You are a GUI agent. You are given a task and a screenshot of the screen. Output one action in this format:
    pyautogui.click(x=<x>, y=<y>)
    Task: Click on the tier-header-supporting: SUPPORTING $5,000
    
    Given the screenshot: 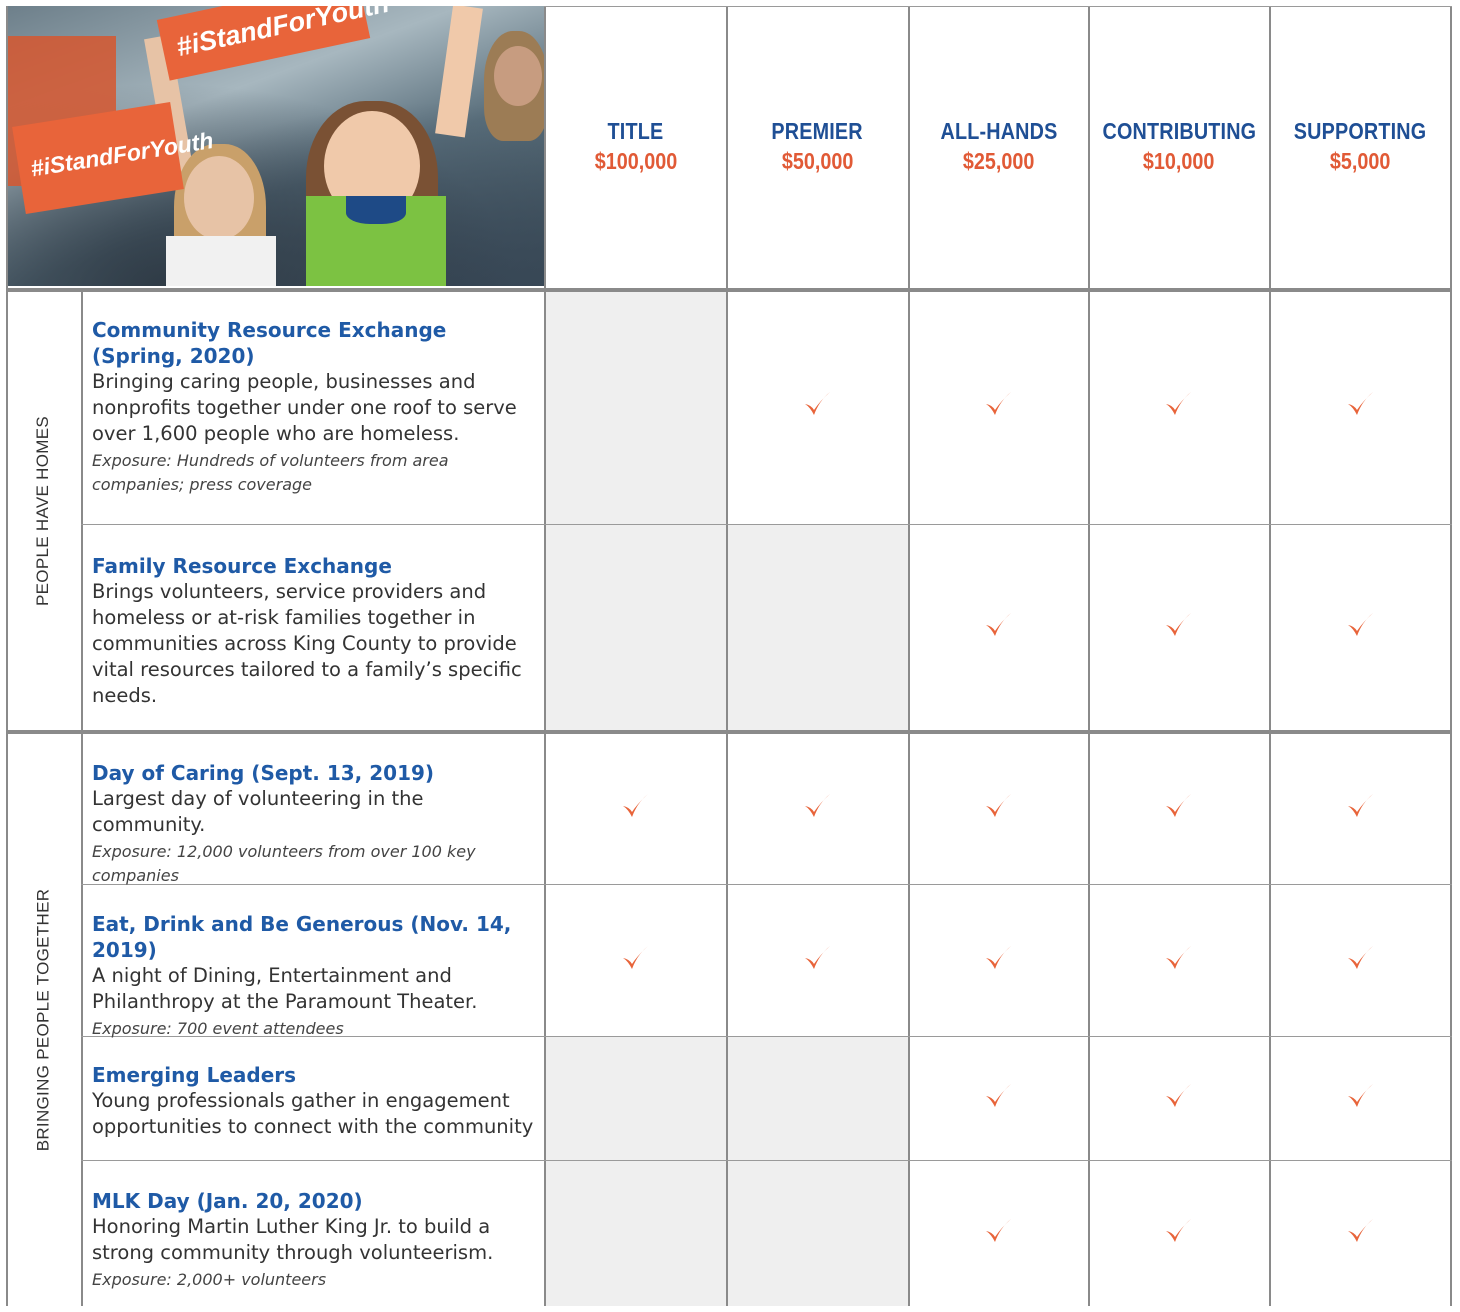 What is the action you would take?
    pyautogui.click(x=1360, y=146)
    